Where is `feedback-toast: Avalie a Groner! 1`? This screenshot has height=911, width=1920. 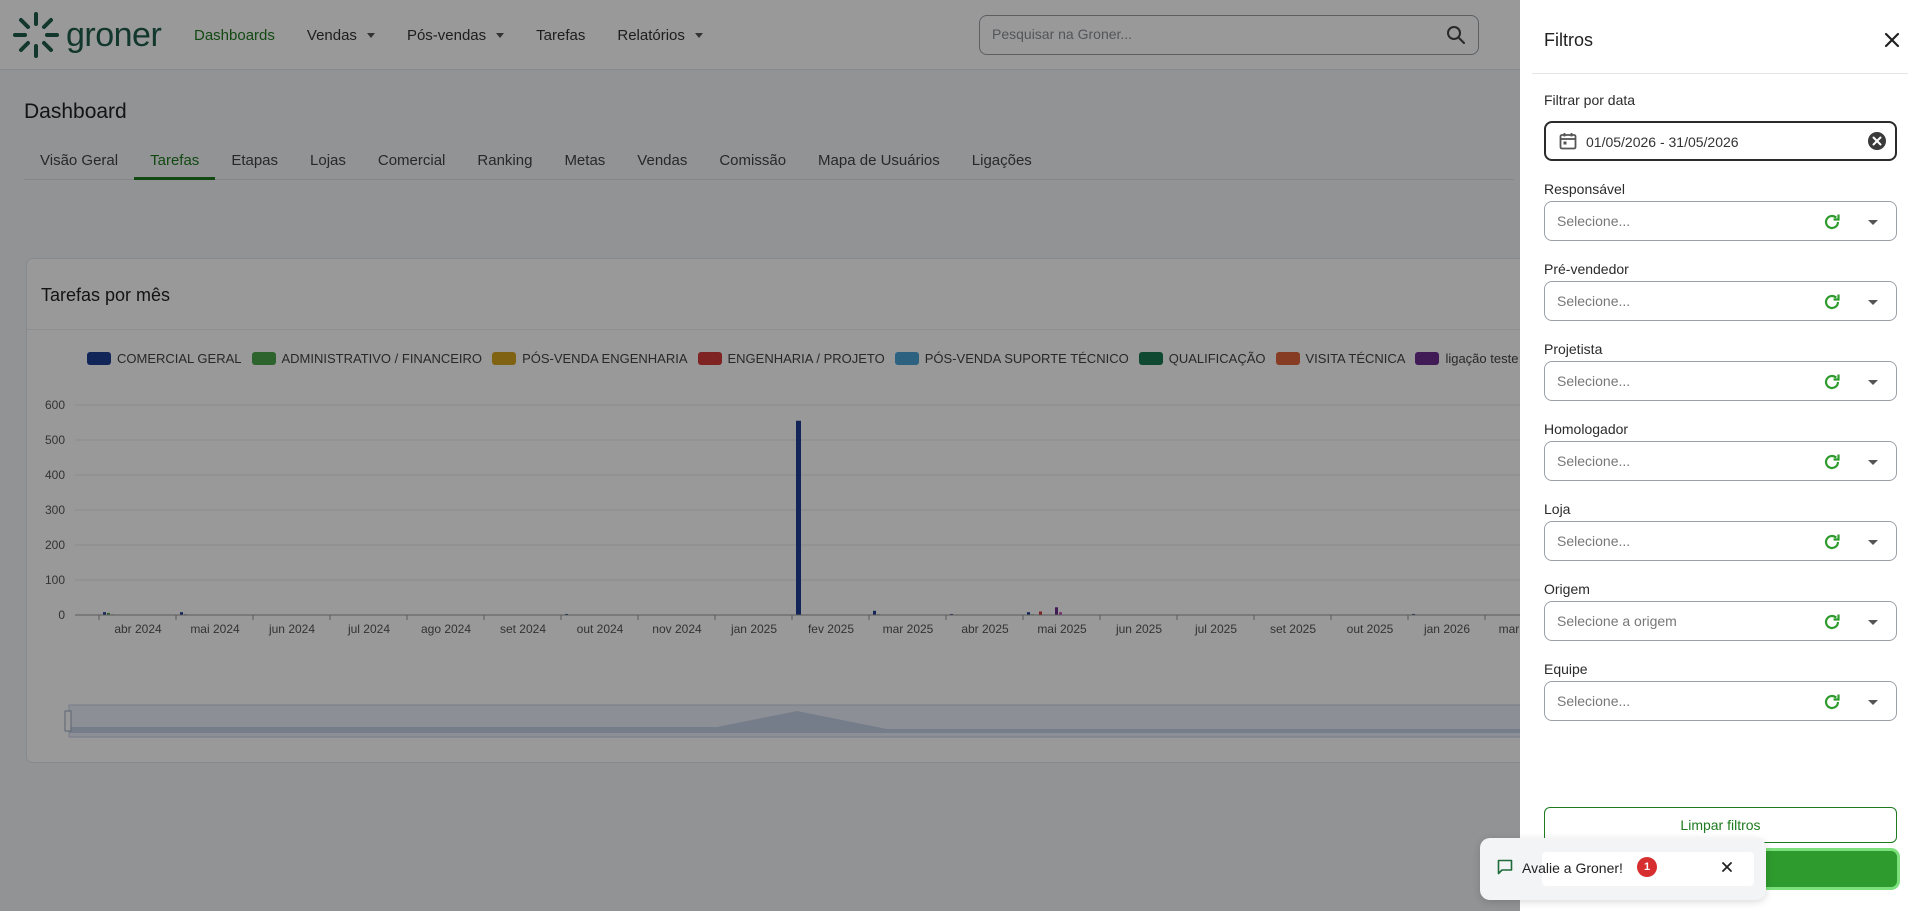
feedback-toast: Avalie a Groner! 1 is located at coordinates (1623, 869).